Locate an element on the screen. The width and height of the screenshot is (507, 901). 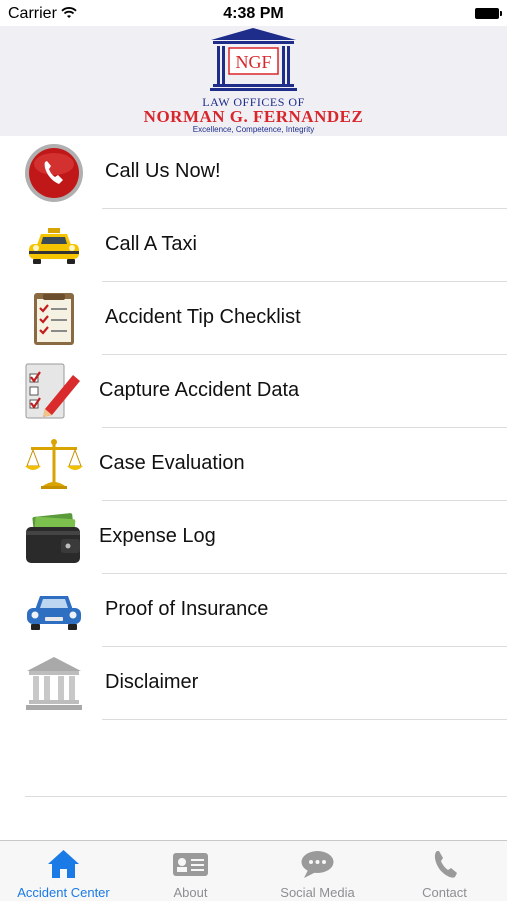
menu-item-capture-accident-data: Capture Accident Data is located at coordinates (253, 391).